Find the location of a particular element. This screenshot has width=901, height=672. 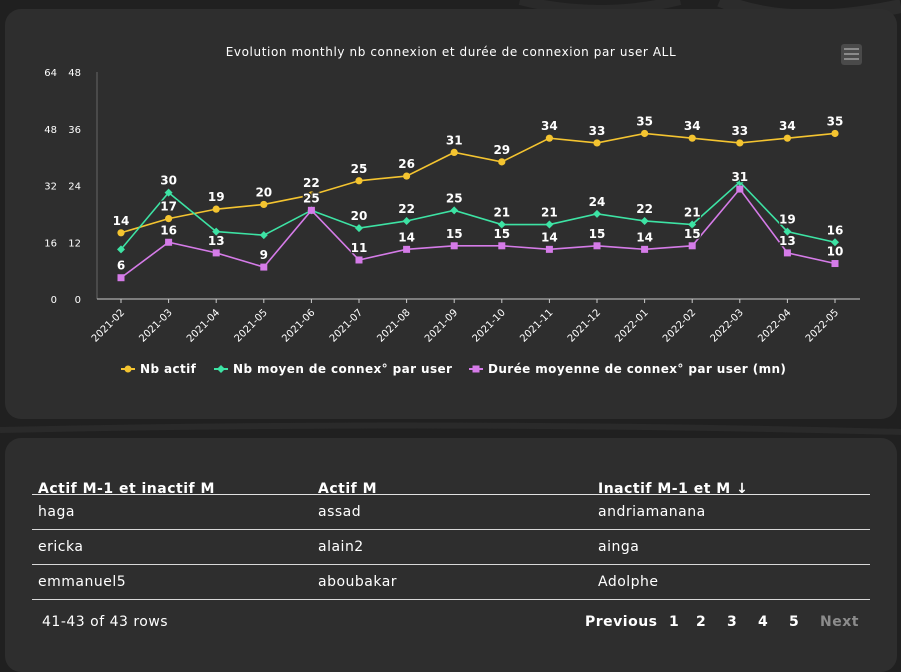

x-tick-label: 2021-12 is located at coordinates (584, 325).